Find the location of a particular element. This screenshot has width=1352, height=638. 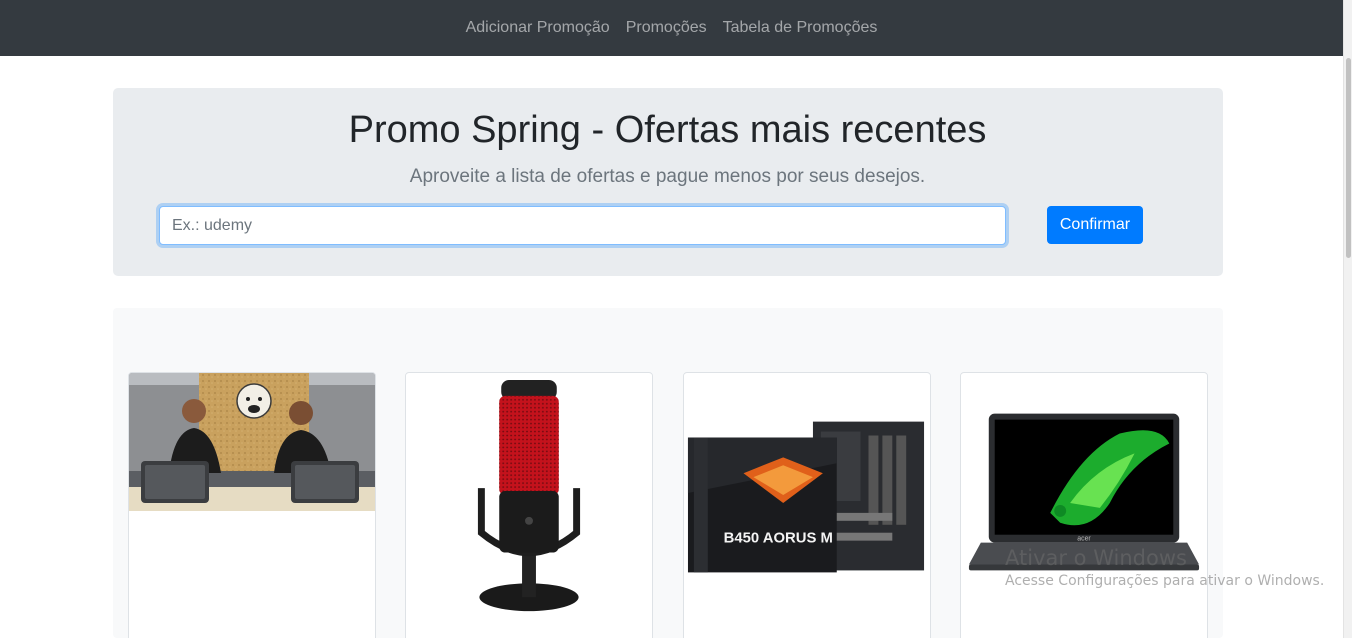

nav-promotions-table: Tabela de Promoções is located at coordinates (800, 28).